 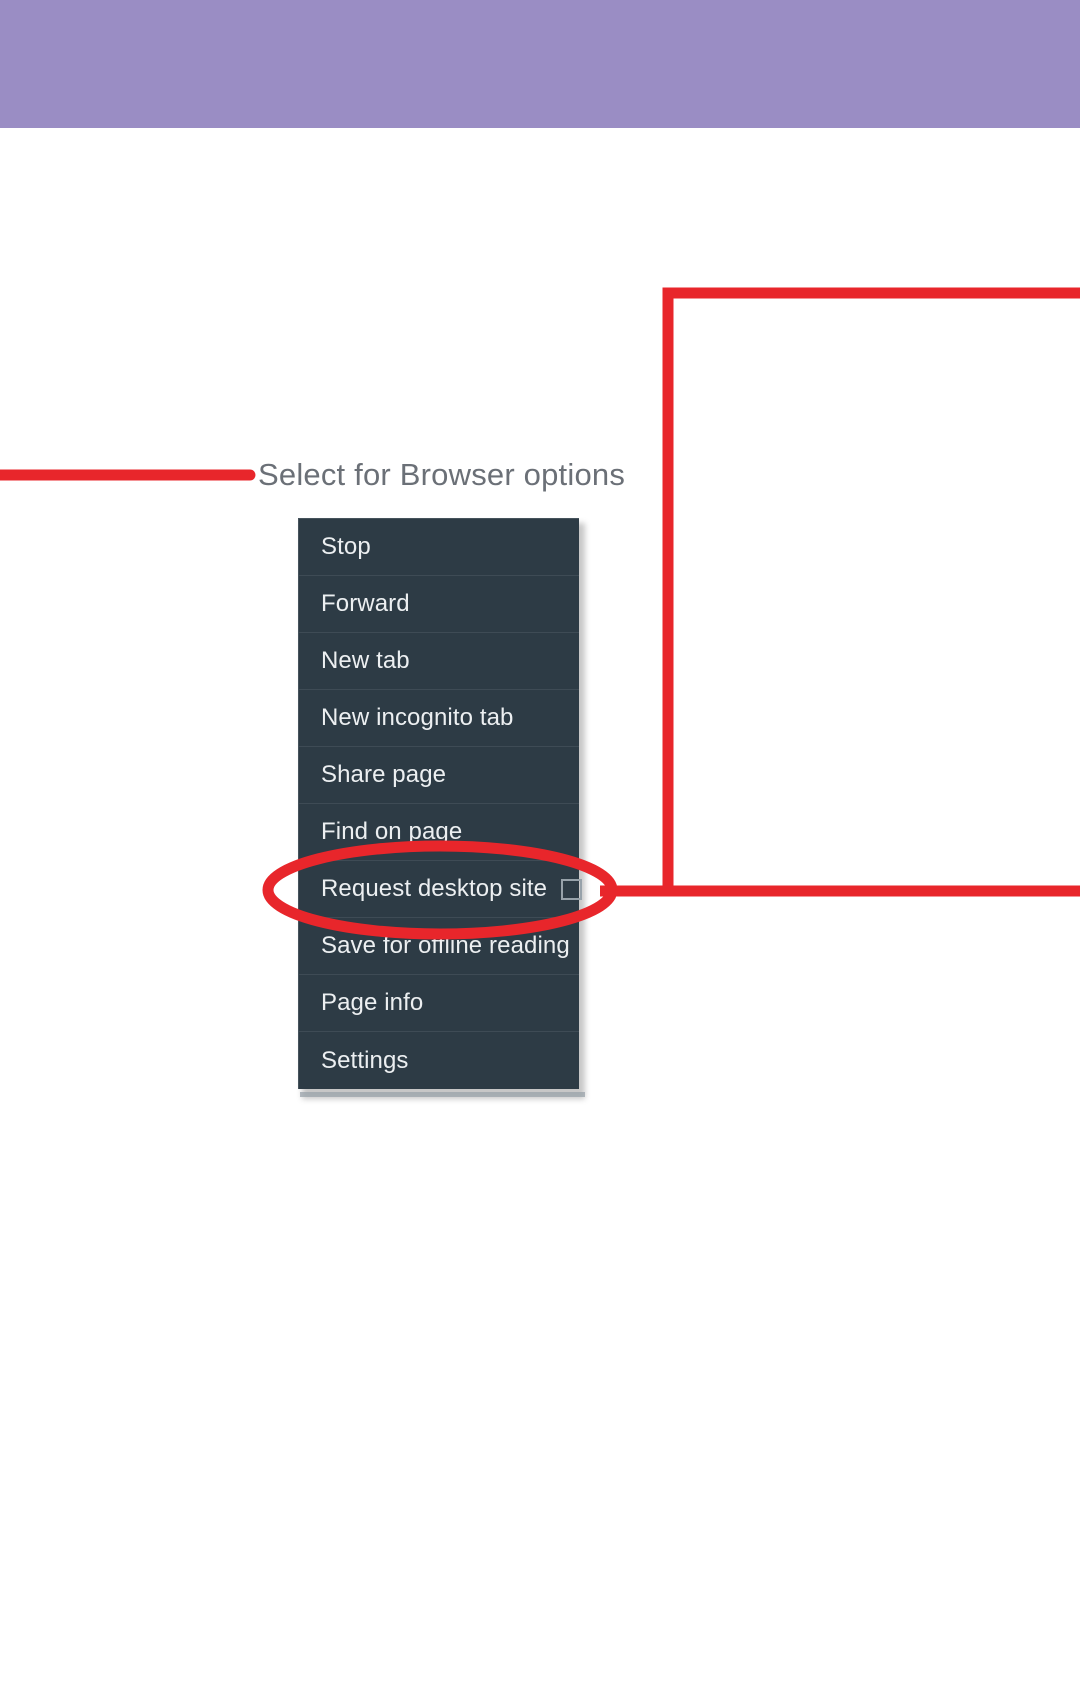 What do you see at coordinates (540, 64) in the screenshot?
I see `browser-header-band` at bounding box center [540, 64].